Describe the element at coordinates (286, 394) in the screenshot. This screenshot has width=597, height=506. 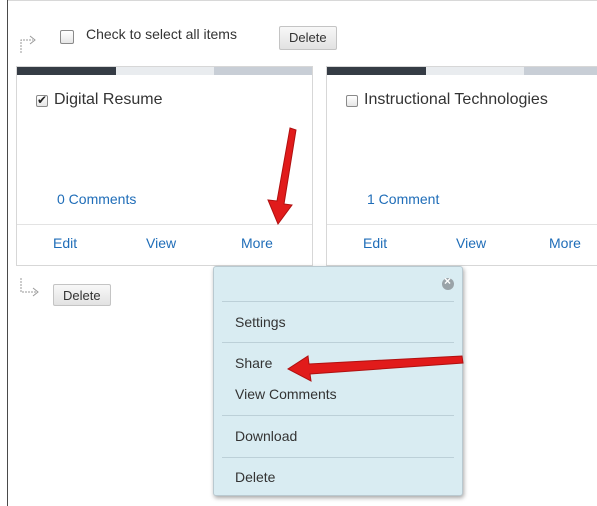
I see `menu-item-view-comments: View Comments` at that location.